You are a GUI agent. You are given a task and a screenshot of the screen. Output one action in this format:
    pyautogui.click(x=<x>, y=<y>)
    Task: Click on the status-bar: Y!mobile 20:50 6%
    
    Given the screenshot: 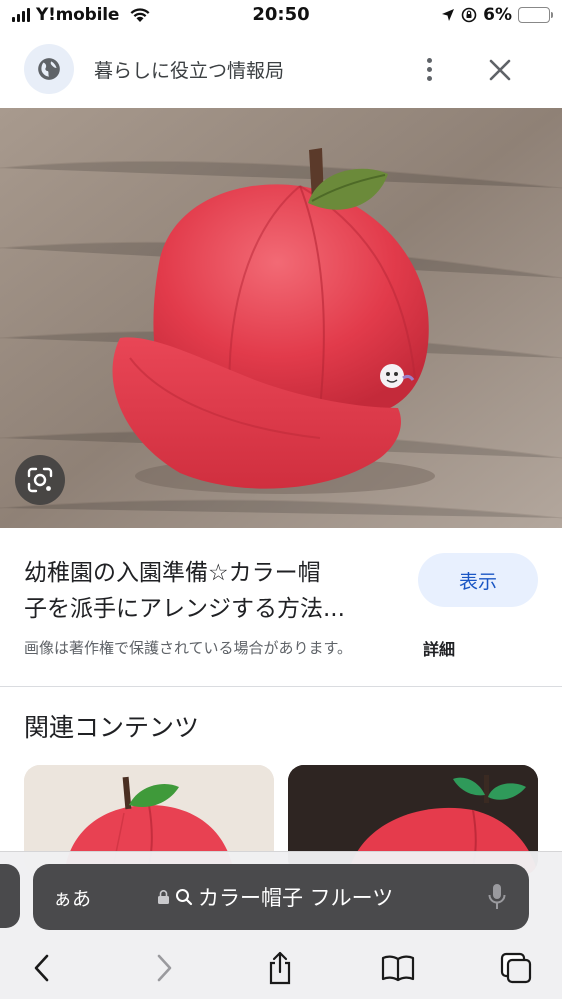 What is the action you would take?
    pyautogui.click(x=281, y=17)
    